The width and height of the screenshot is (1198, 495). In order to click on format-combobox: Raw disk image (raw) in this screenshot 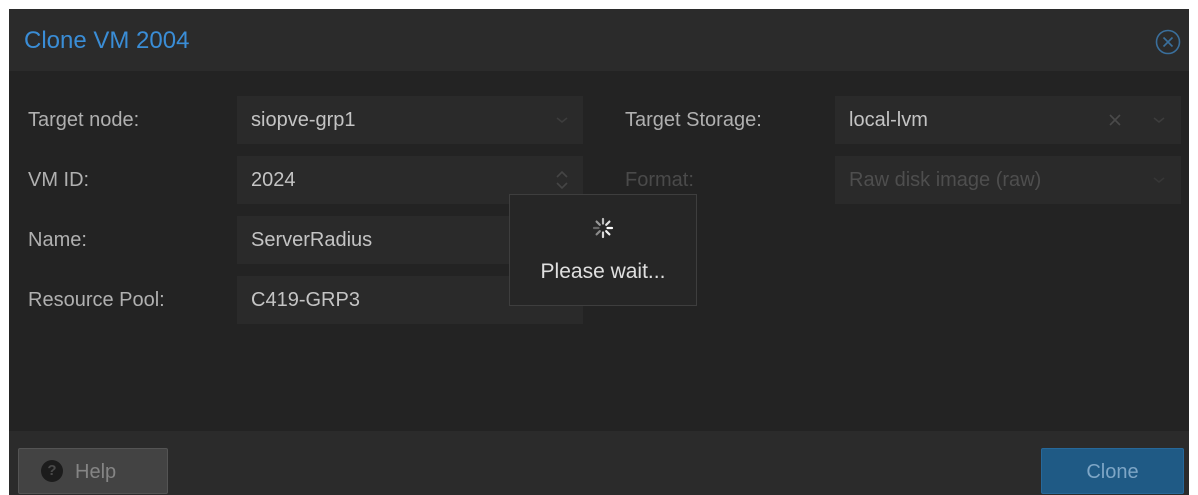, I will do `click(1008, 180)`.